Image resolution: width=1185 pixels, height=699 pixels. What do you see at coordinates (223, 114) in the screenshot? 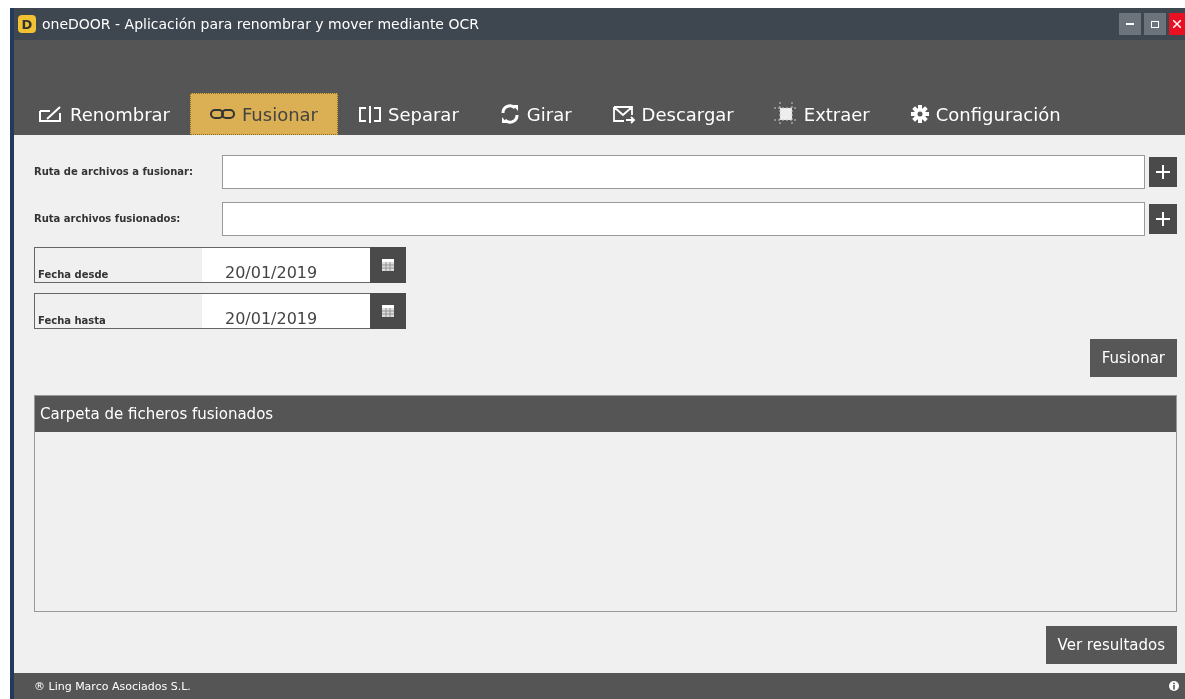
I see `link-icon` at bounding box center [223, 114].